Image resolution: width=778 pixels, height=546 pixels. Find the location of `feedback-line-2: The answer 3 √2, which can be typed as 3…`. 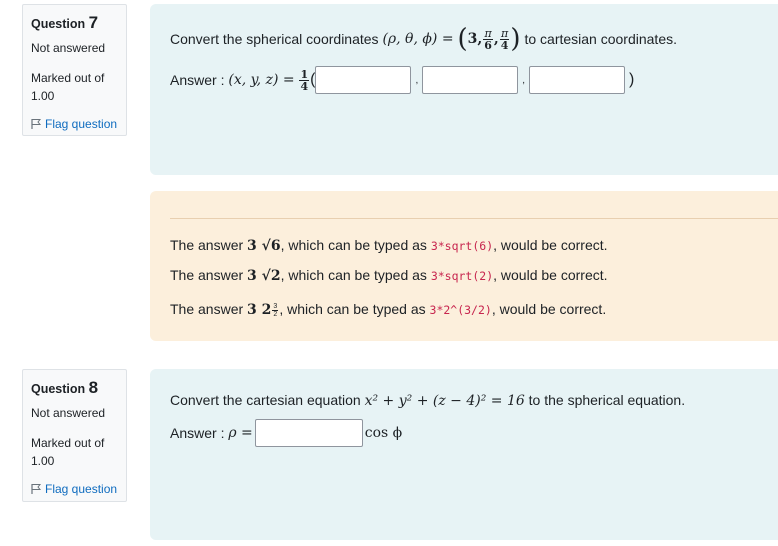

feedback-line-2: The answer 3 √2, which can be typed as 3… is located at coordinates (389, 275).